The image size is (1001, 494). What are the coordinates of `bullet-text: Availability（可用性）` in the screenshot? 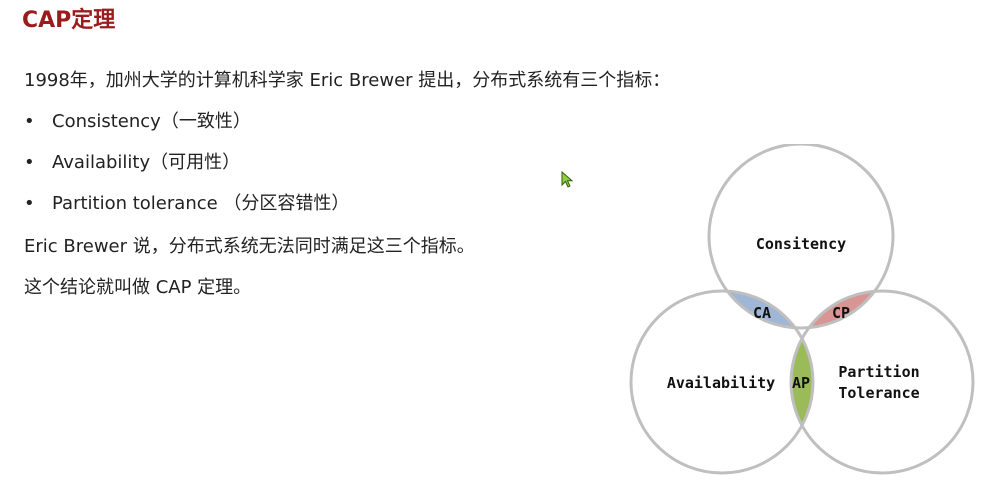 It's located at (146, 162).